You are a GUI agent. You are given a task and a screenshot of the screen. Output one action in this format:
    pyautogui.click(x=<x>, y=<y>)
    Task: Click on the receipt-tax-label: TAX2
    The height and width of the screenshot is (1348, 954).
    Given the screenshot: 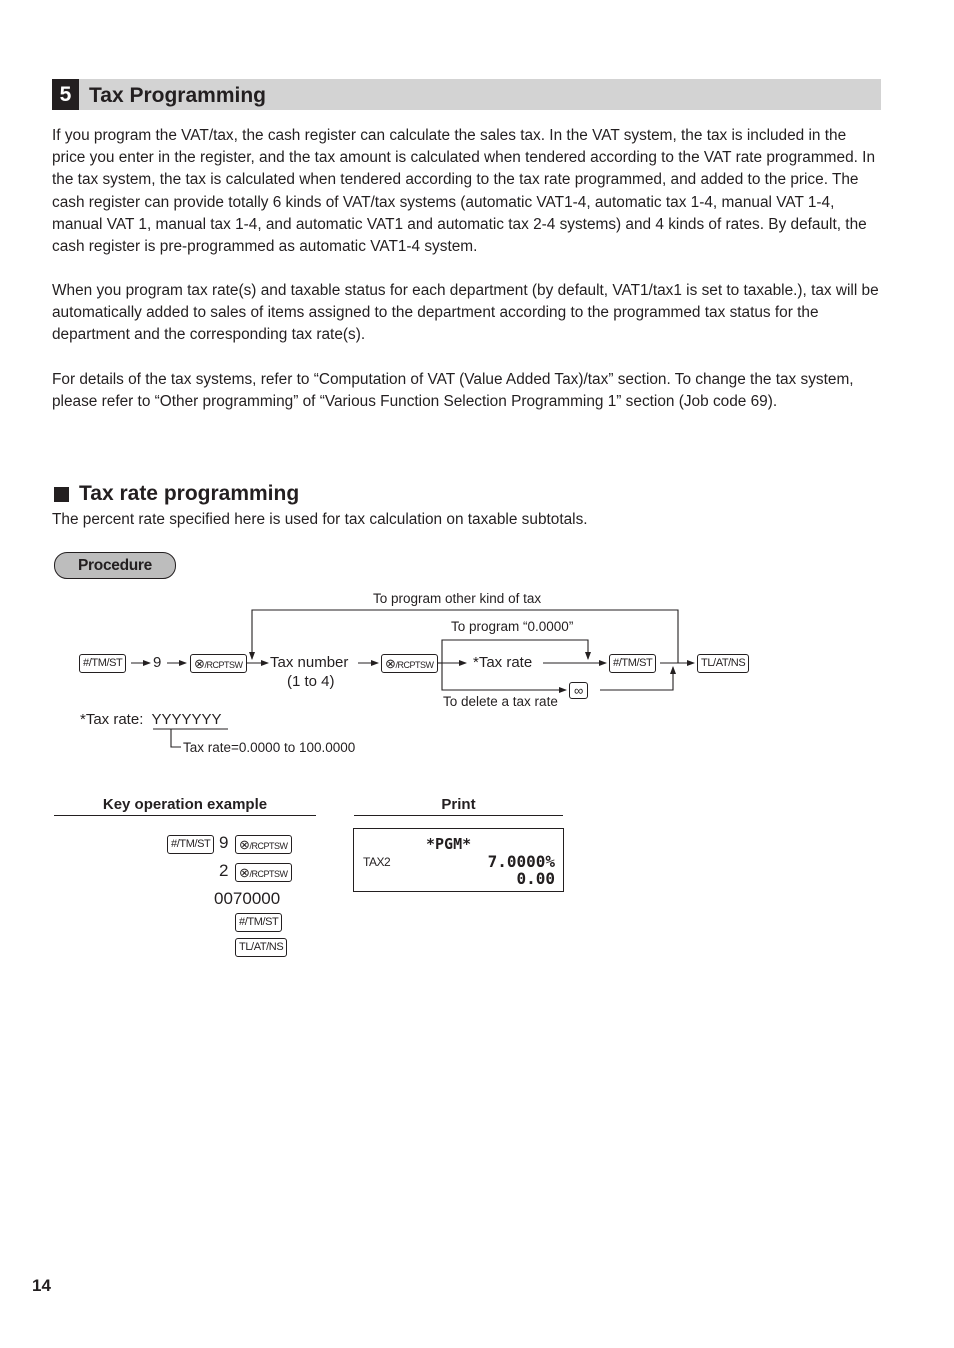 What is the action you would take?
    pyautogui.click(x=377, y=862)
    